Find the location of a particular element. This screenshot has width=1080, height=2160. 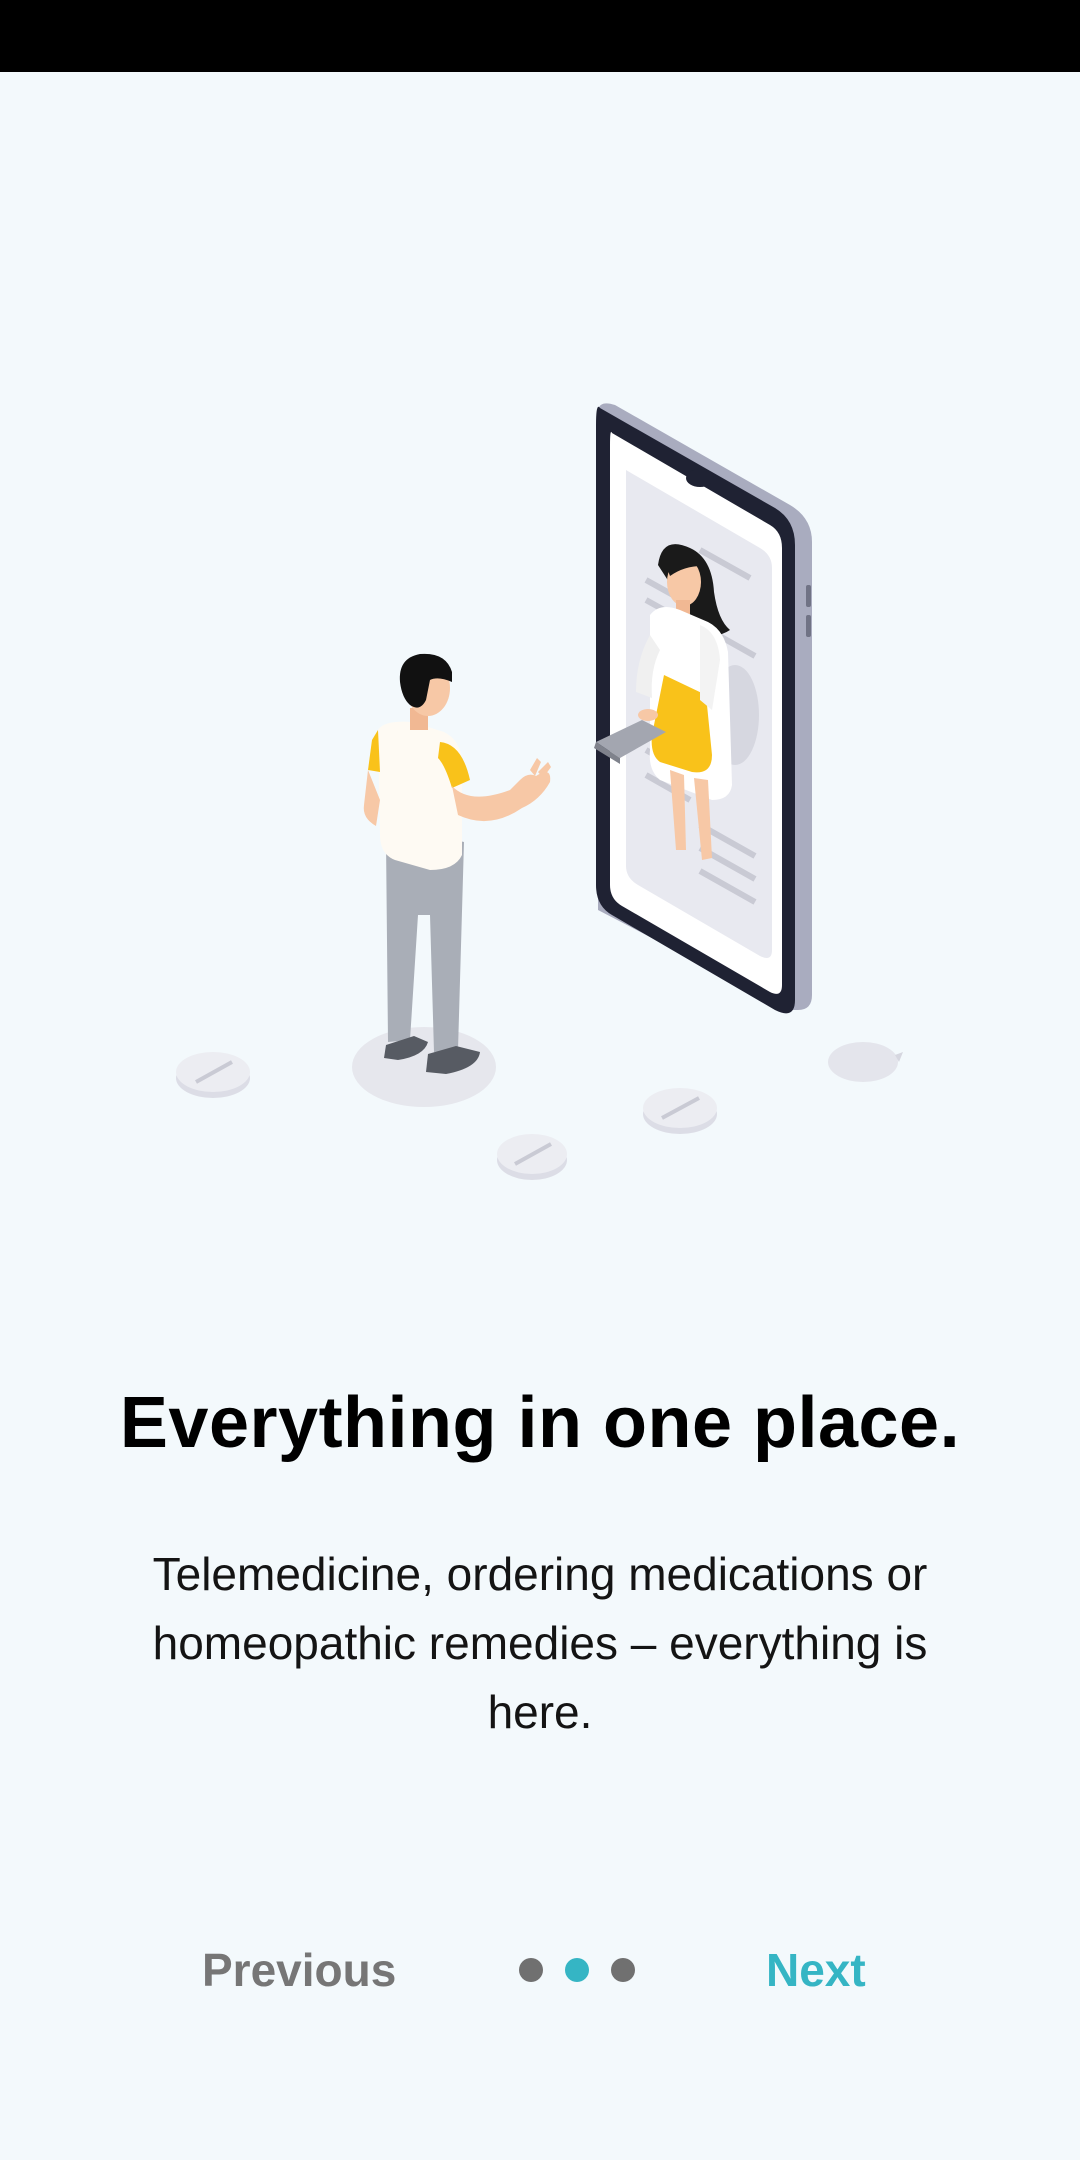

onboarding-title: Everything in one place. is located at coordinates (540, 1423).